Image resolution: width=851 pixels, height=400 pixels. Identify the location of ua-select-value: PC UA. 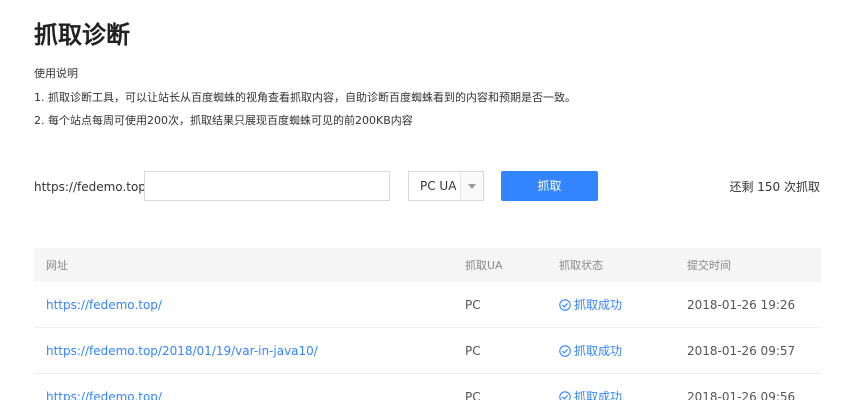
(438, 186).